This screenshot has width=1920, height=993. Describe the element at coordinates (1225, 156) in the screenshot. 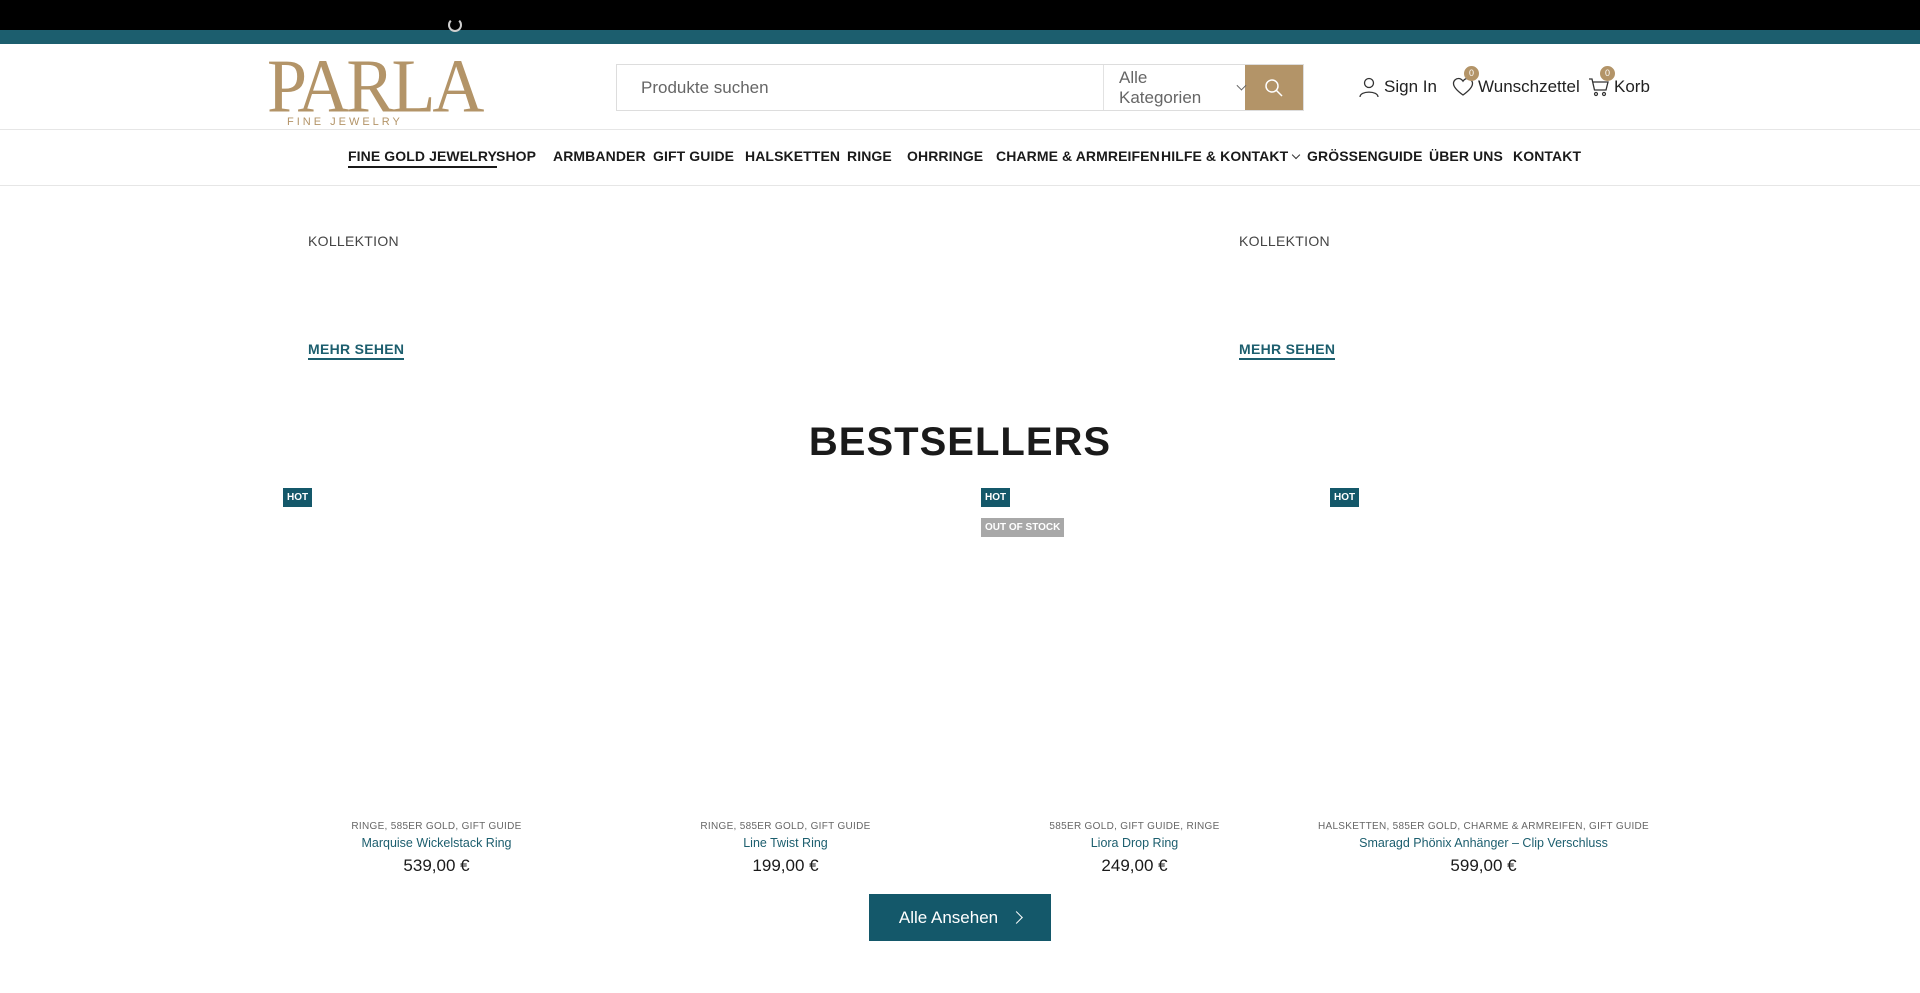

I see `nav-item-hilfe-kontakt-label: HILFE & KONTAKT` at that location.